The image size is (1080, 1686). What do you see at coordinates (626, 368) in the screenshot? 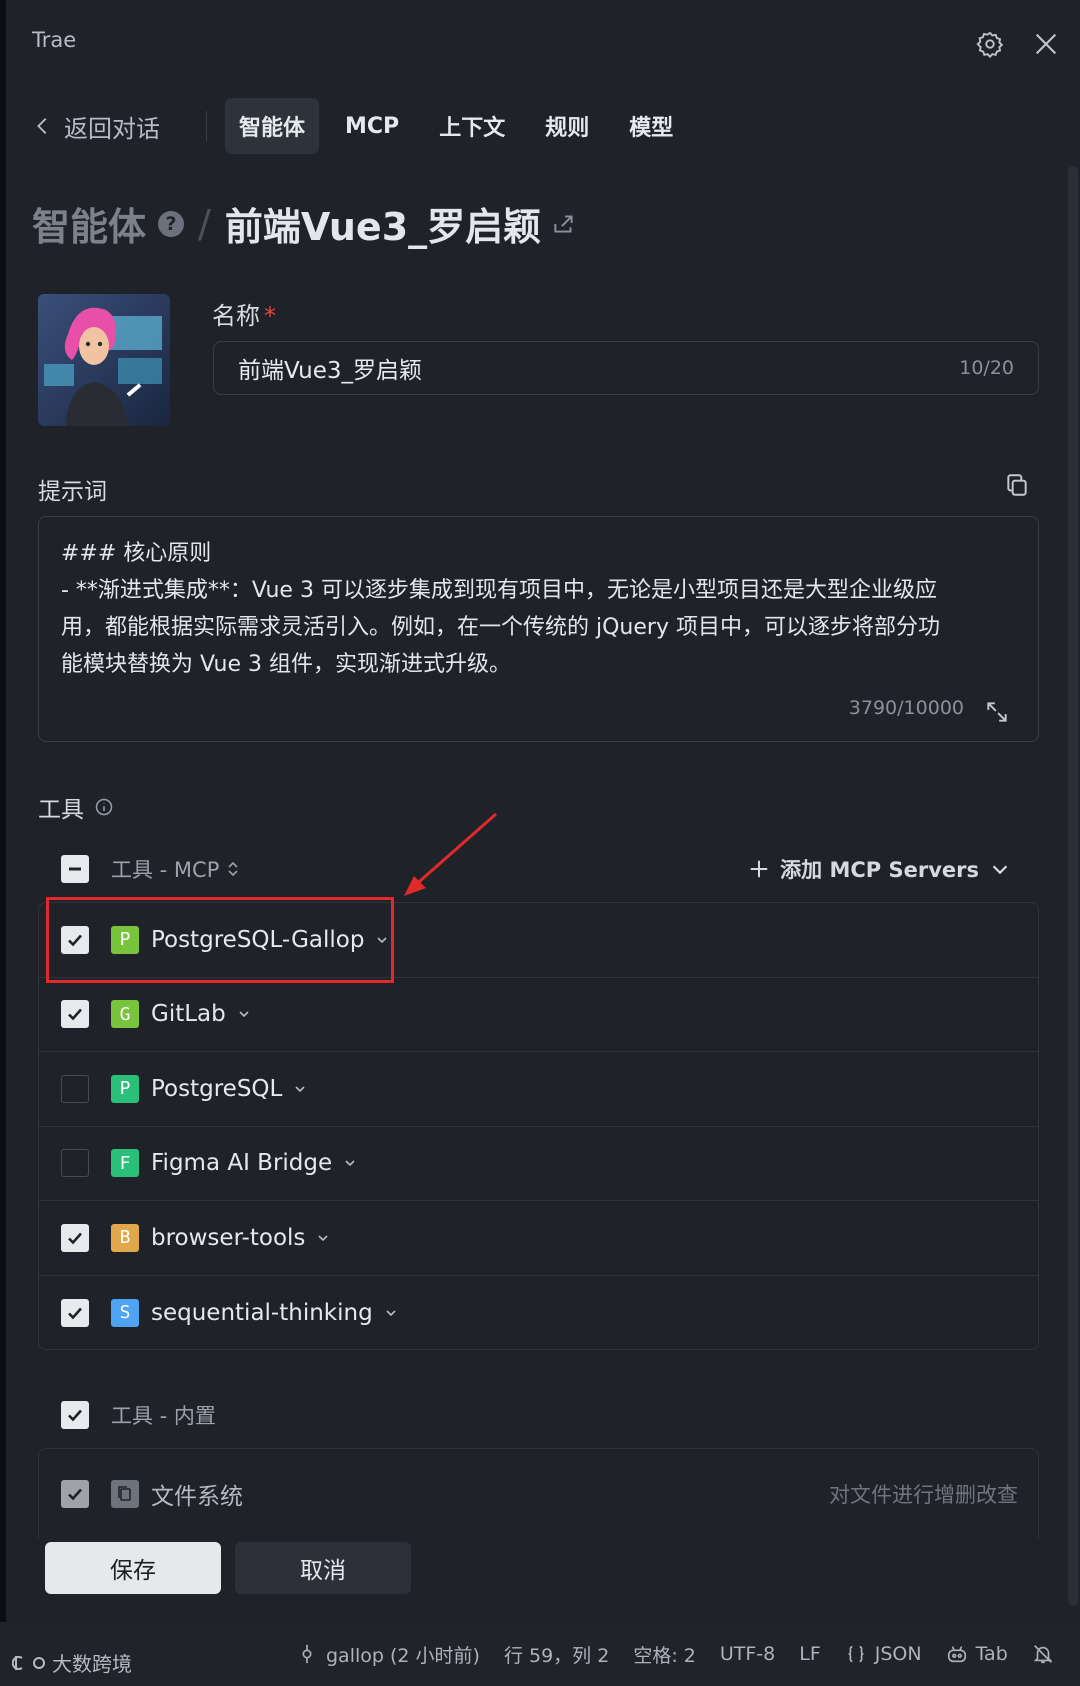
I see `agent-name-input: 前端Vue3_罗启颖 10/20` at bounding box center [626, 368].